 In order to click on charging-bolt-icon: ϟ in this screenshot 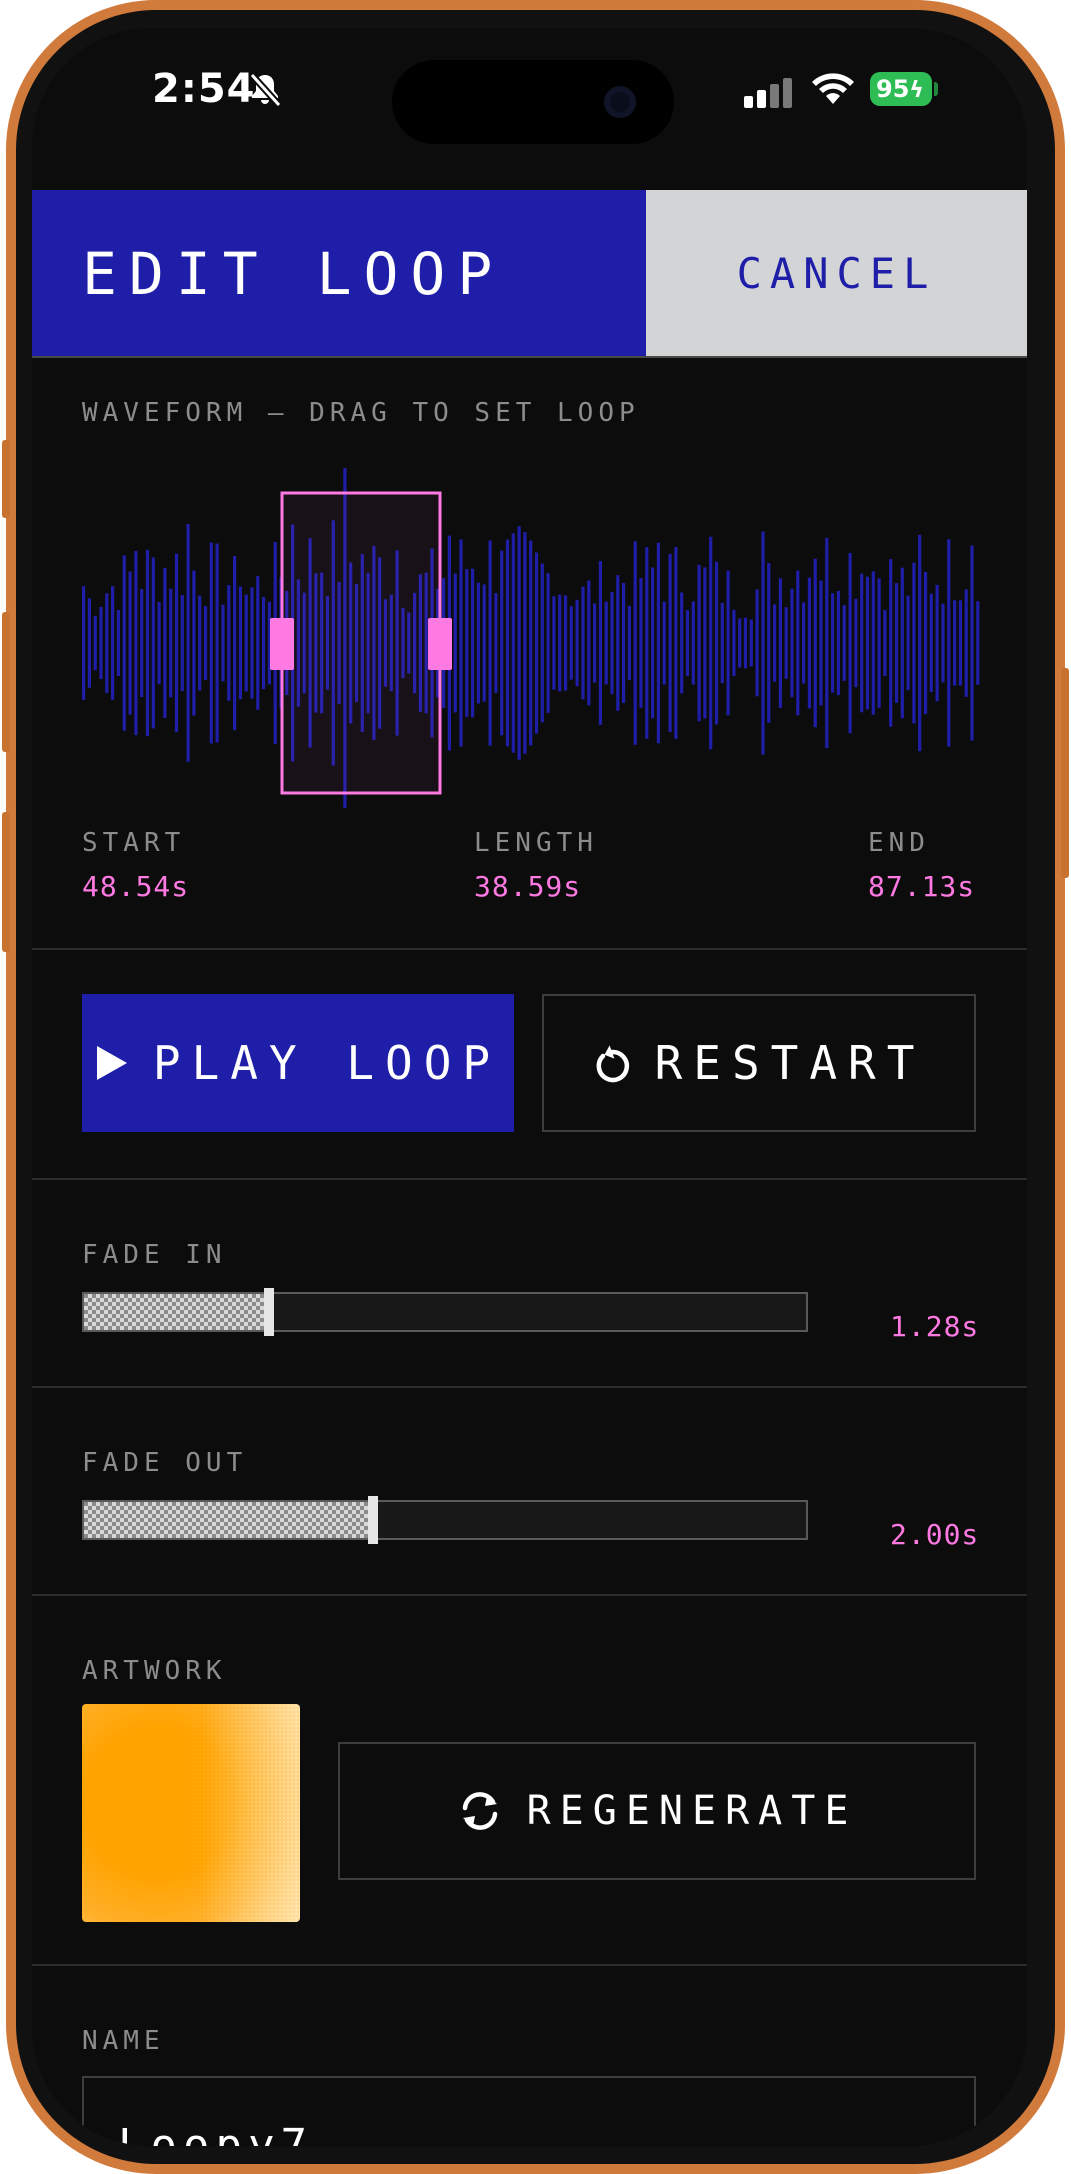, I will do `click(916, 90)`.